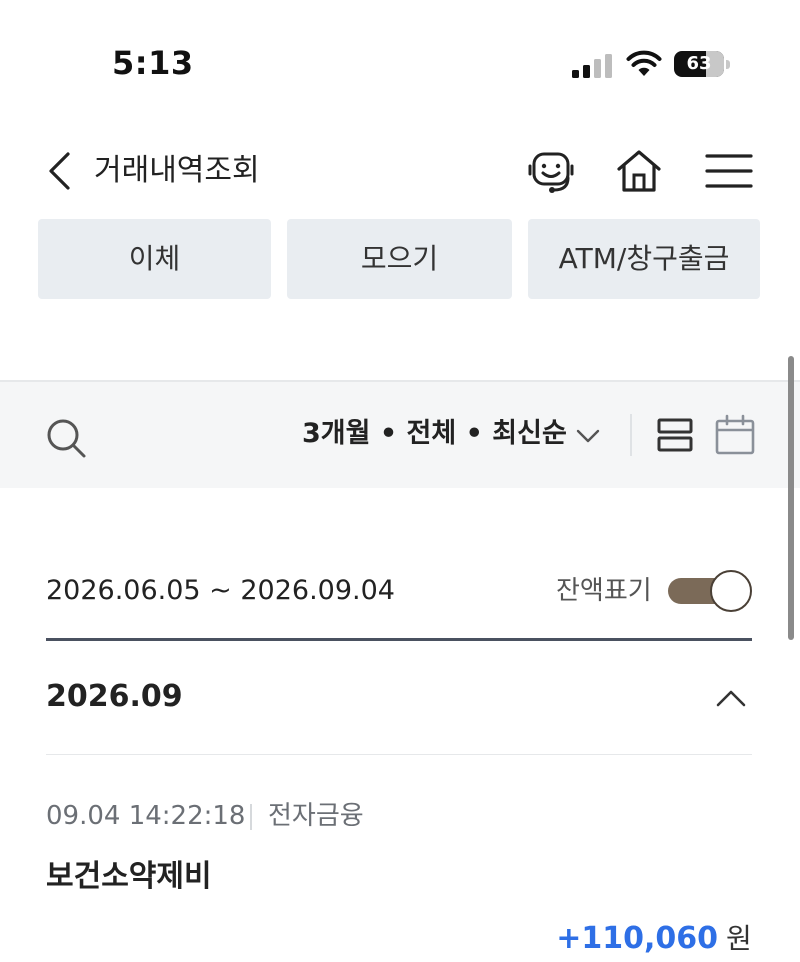  What do you see at coordinates (735, 435) in the screenshot?
I see `calendar-icon` at bounding box center [735, 435].